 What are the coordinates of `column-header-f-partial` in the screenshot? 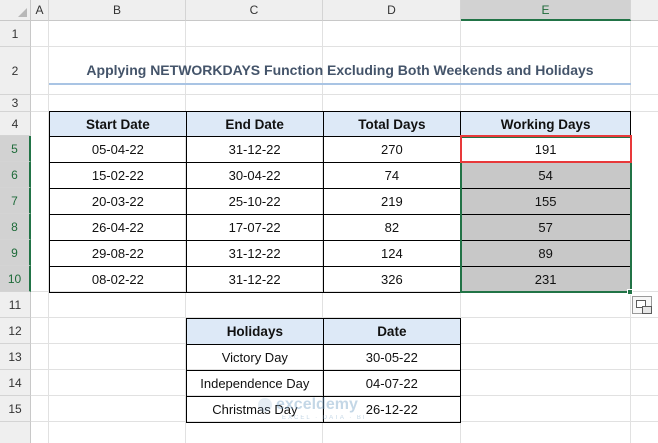 It's located at (644, 10).